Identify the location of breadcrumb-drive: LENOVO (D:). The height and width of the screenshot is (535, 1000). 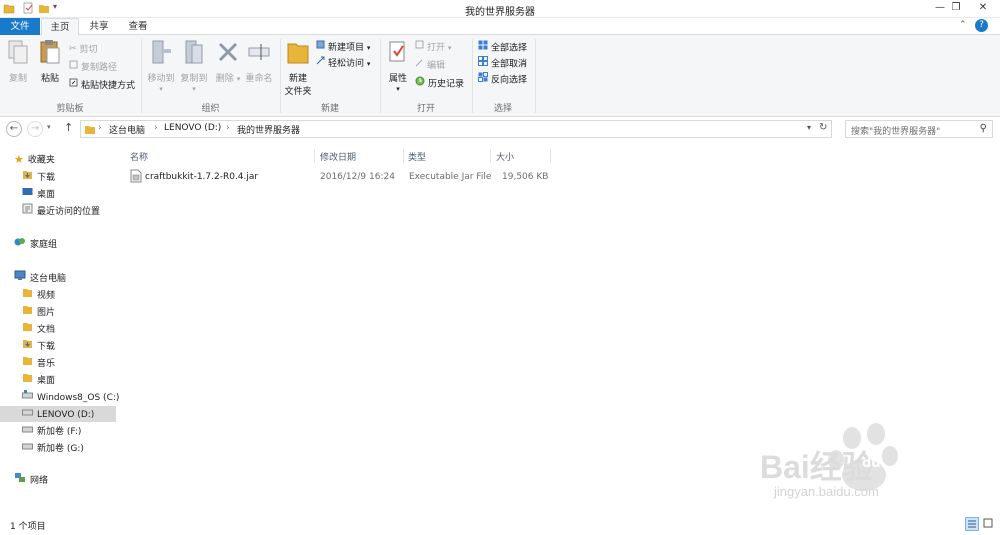
(192, 128).